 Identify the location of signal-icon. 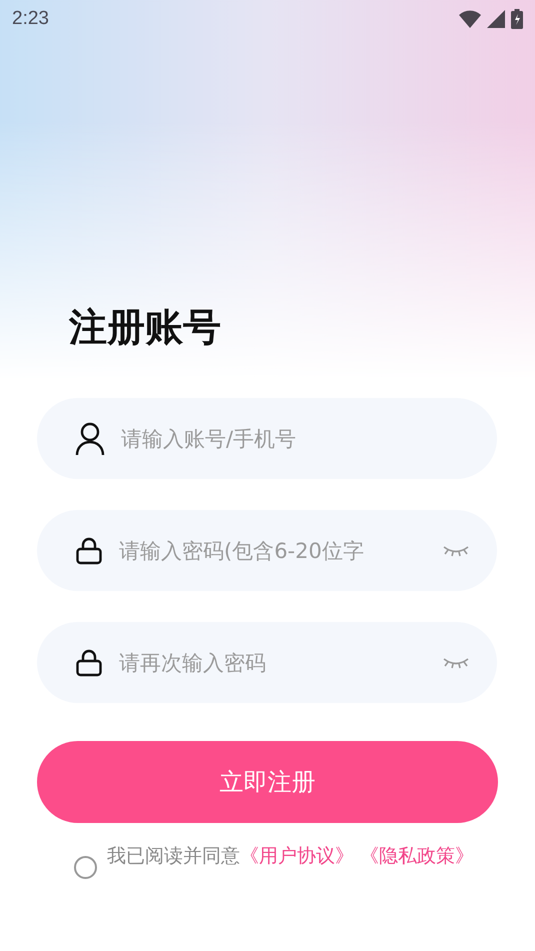
(496, 19).